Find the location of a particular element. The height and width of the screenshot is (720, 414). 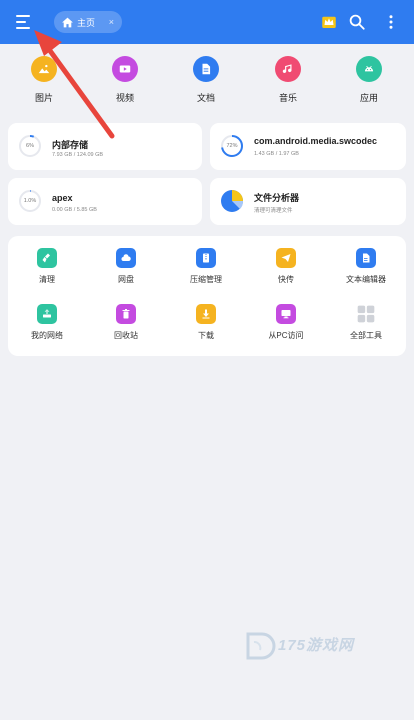

category-music: 音乐 is located at coordinates (288, 80).